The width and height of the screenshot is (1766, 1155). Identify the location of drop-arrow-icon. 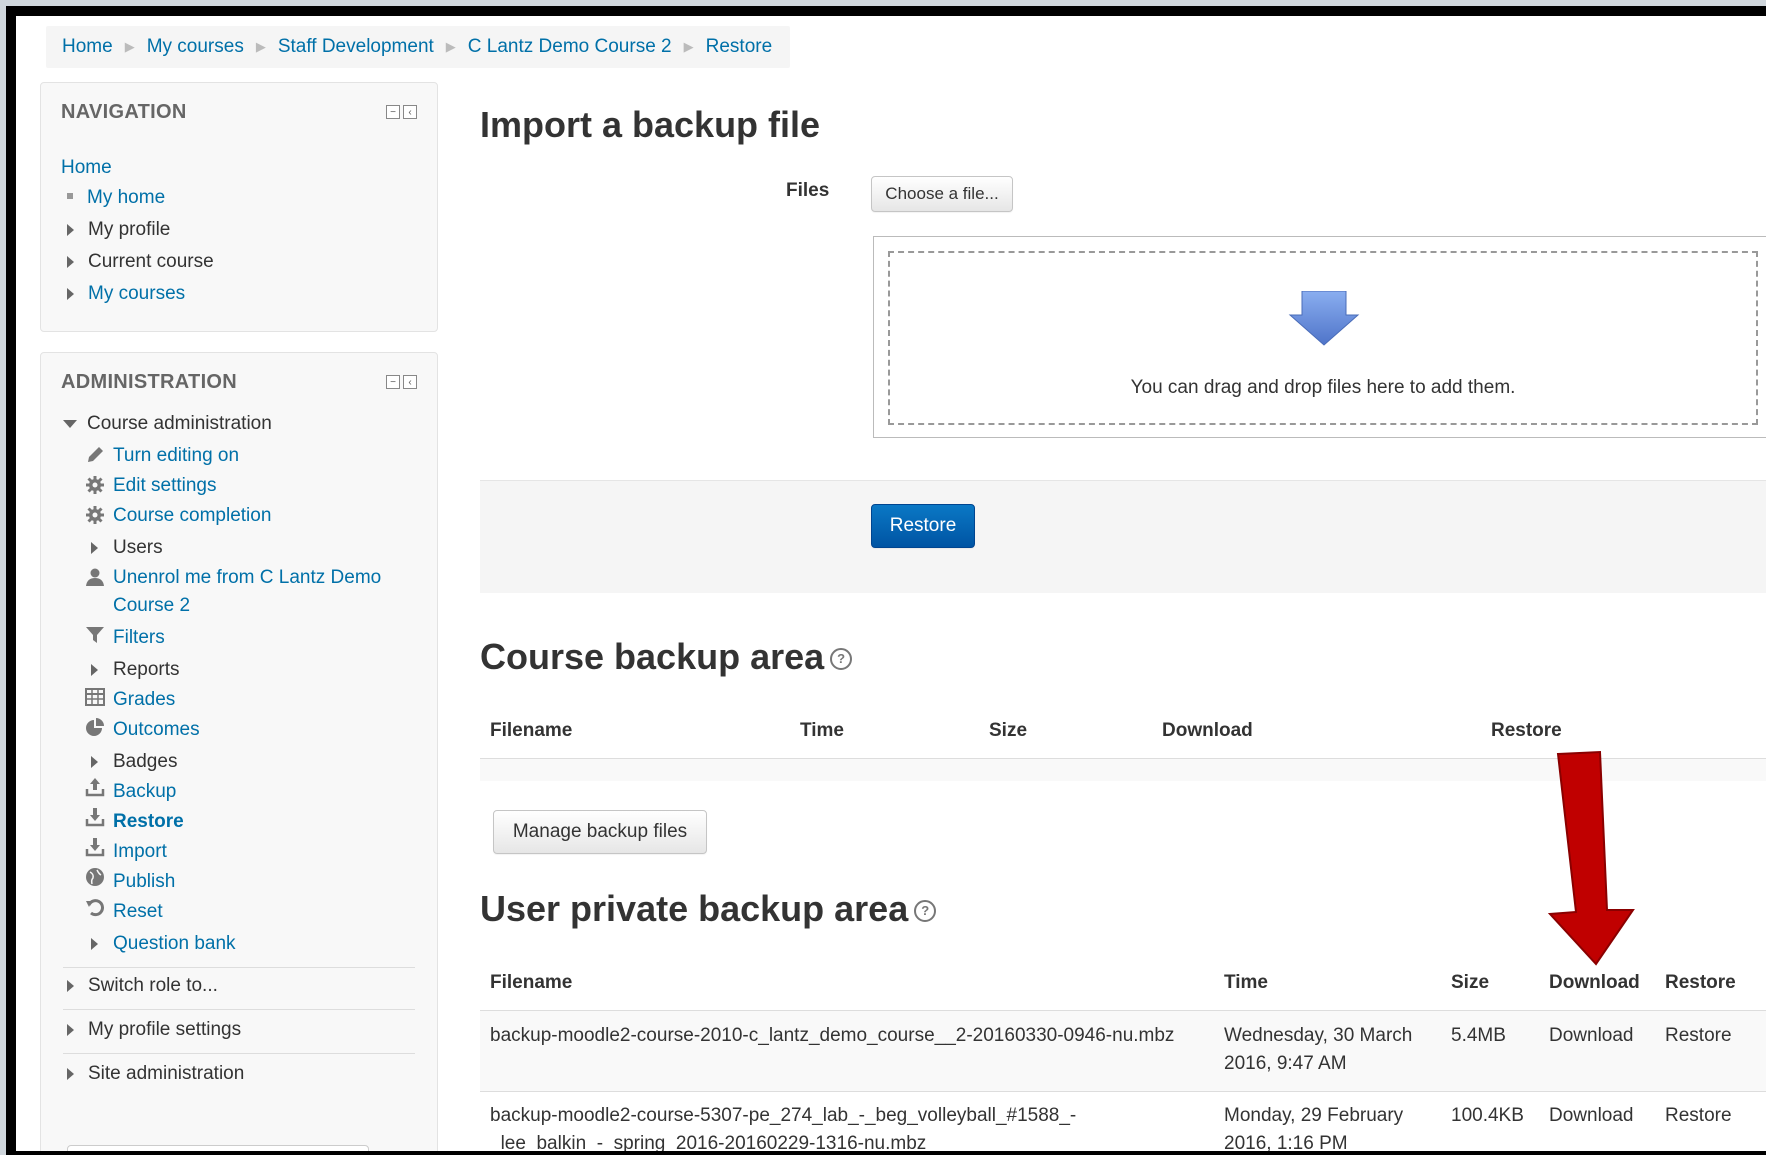
(1324, 318).